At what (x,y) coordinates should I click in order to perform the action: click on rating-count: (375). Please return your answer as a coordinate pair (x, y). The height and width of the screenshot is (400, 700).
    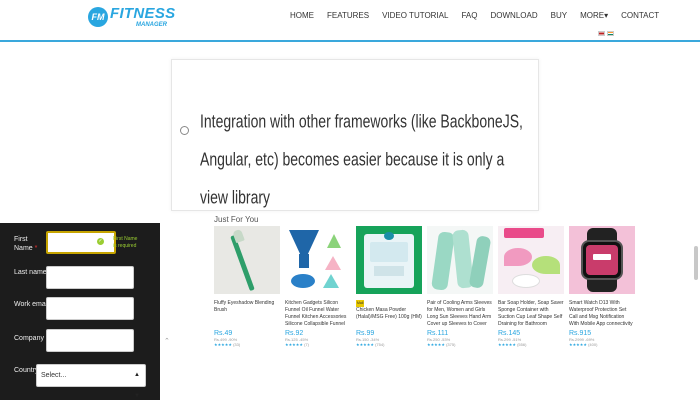
    Looking at the image, I should click on (451, 344).